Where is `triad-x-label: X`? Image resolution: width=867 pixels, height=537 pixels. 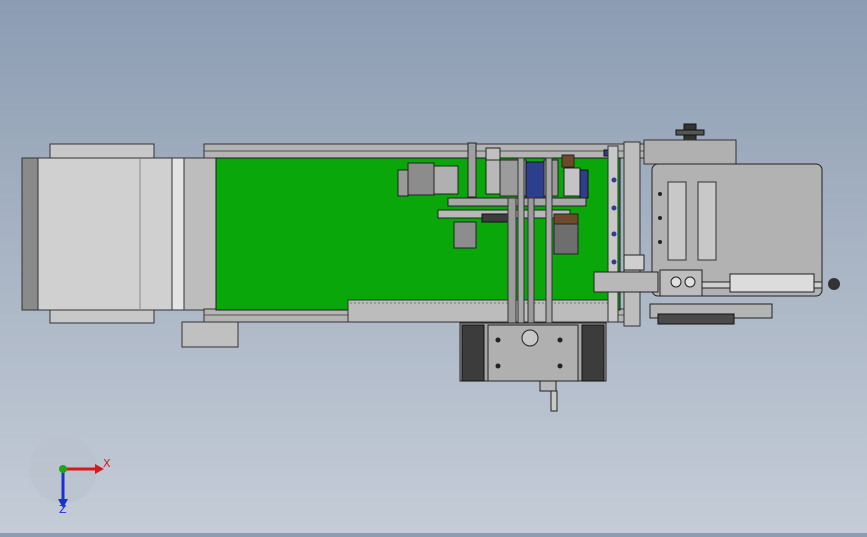
triad-x-label: X is located at coordinates (107, 463).